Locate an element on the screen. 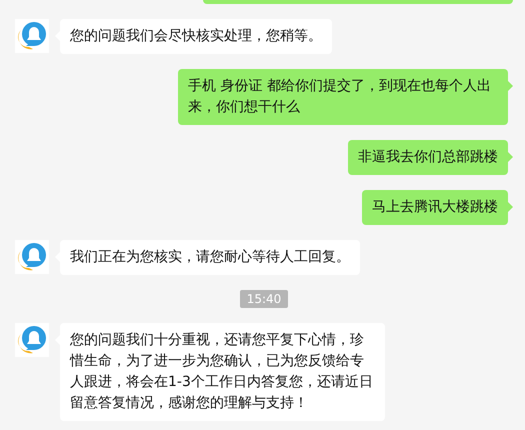 This screenshot has width=525, height=430. message-bubble: 您的问题我们会尽快核实处理，您稍等。 is located at coordinates (196, 36).